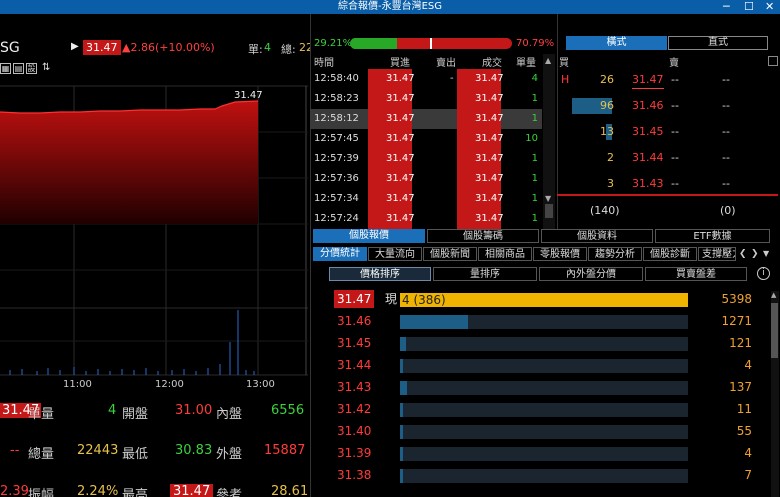  I want to click on calendar-icon: ▦, so click(5, 68).